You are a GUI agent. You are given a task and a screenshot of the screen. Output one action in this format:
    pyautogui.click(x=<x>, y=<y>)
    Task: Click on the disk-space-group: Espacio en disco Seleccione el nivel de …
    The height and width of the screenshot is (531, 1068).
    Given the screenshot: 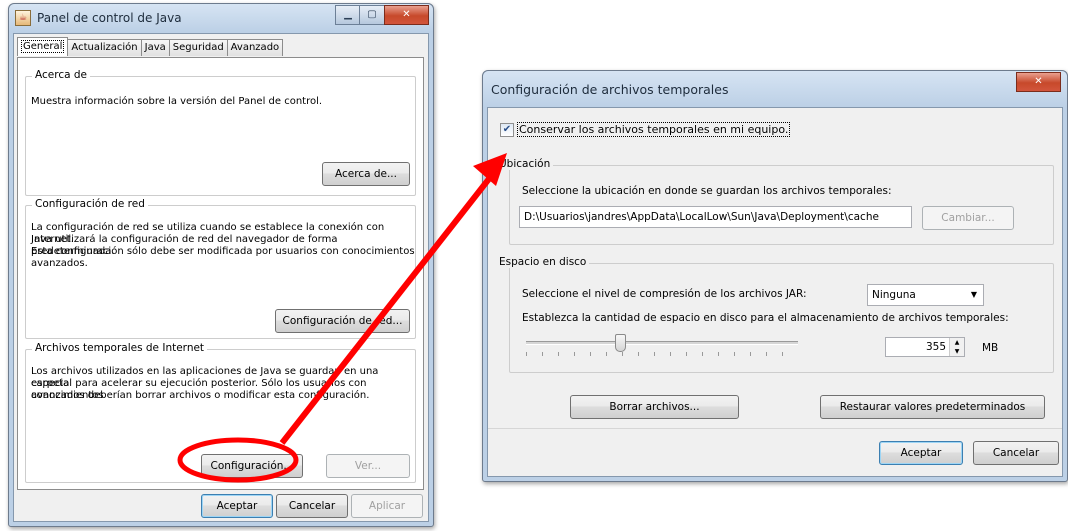 What is the action you would take?
    pyautogui.click(x=775, y=314)
    